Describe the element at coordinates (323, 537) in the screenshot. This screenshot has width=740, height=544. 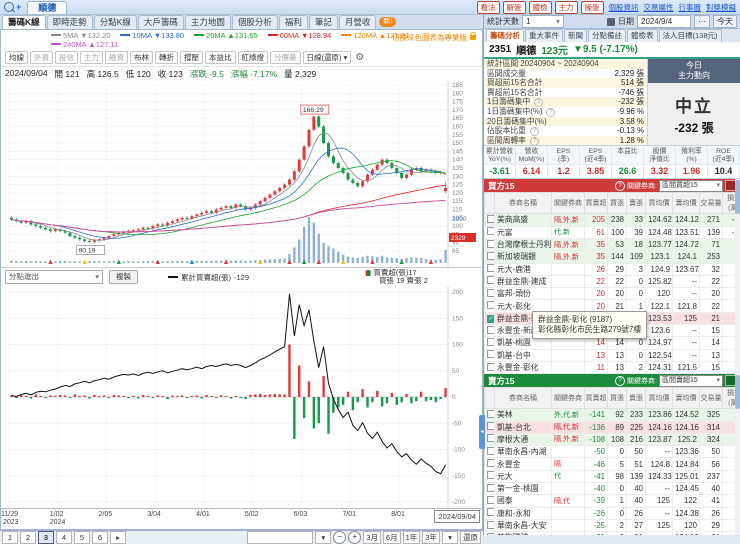
I see `range-dropdown: ▾` at that location.